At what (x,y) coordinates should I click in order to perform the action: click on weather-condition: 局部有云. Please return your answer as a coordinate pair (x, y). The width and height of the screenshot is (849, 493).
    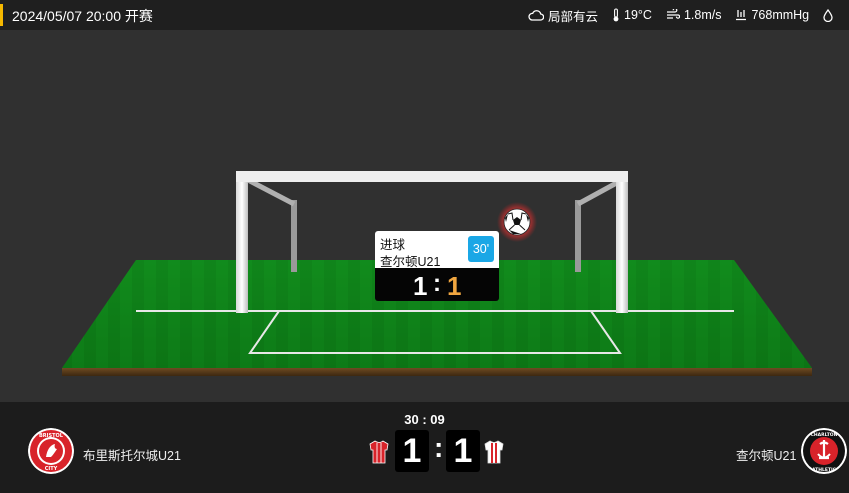
    Looking at the image, I should click on (563, 15).